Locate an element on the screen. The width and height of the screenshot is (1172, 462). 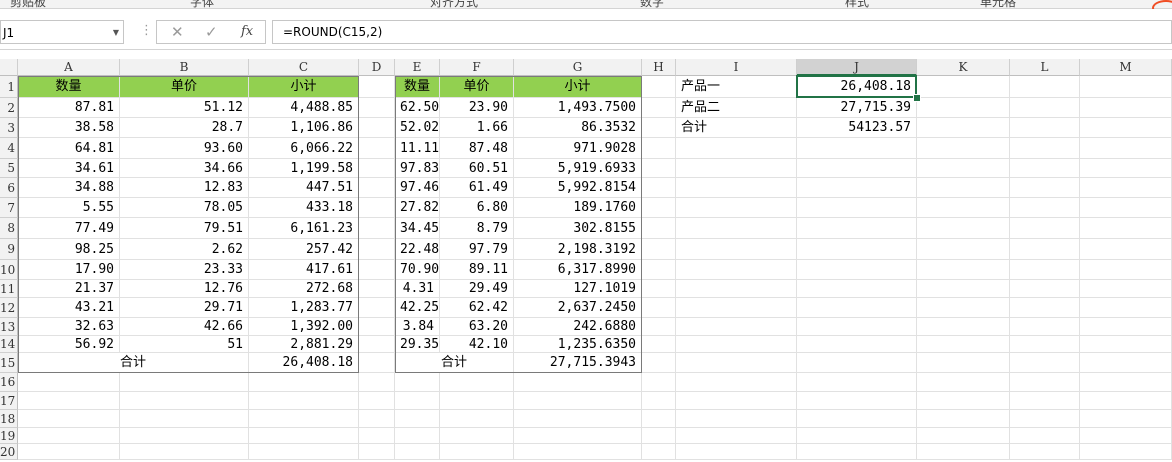
table2-cell: 8.79 is located at coordinates (477, 228).